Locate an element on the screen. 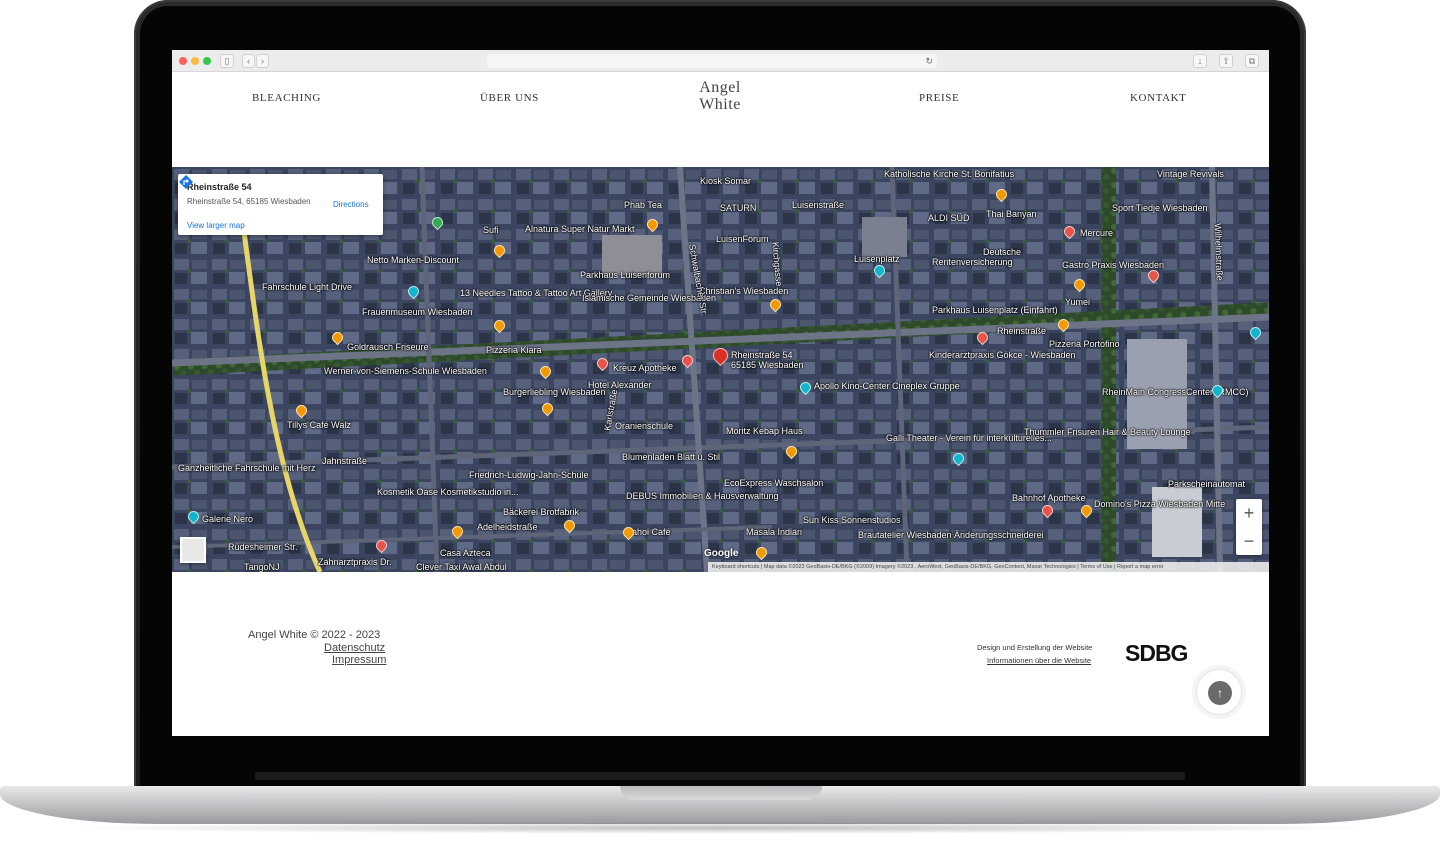  map-label: ALDI SÜD is located at coordinates (949, 218).